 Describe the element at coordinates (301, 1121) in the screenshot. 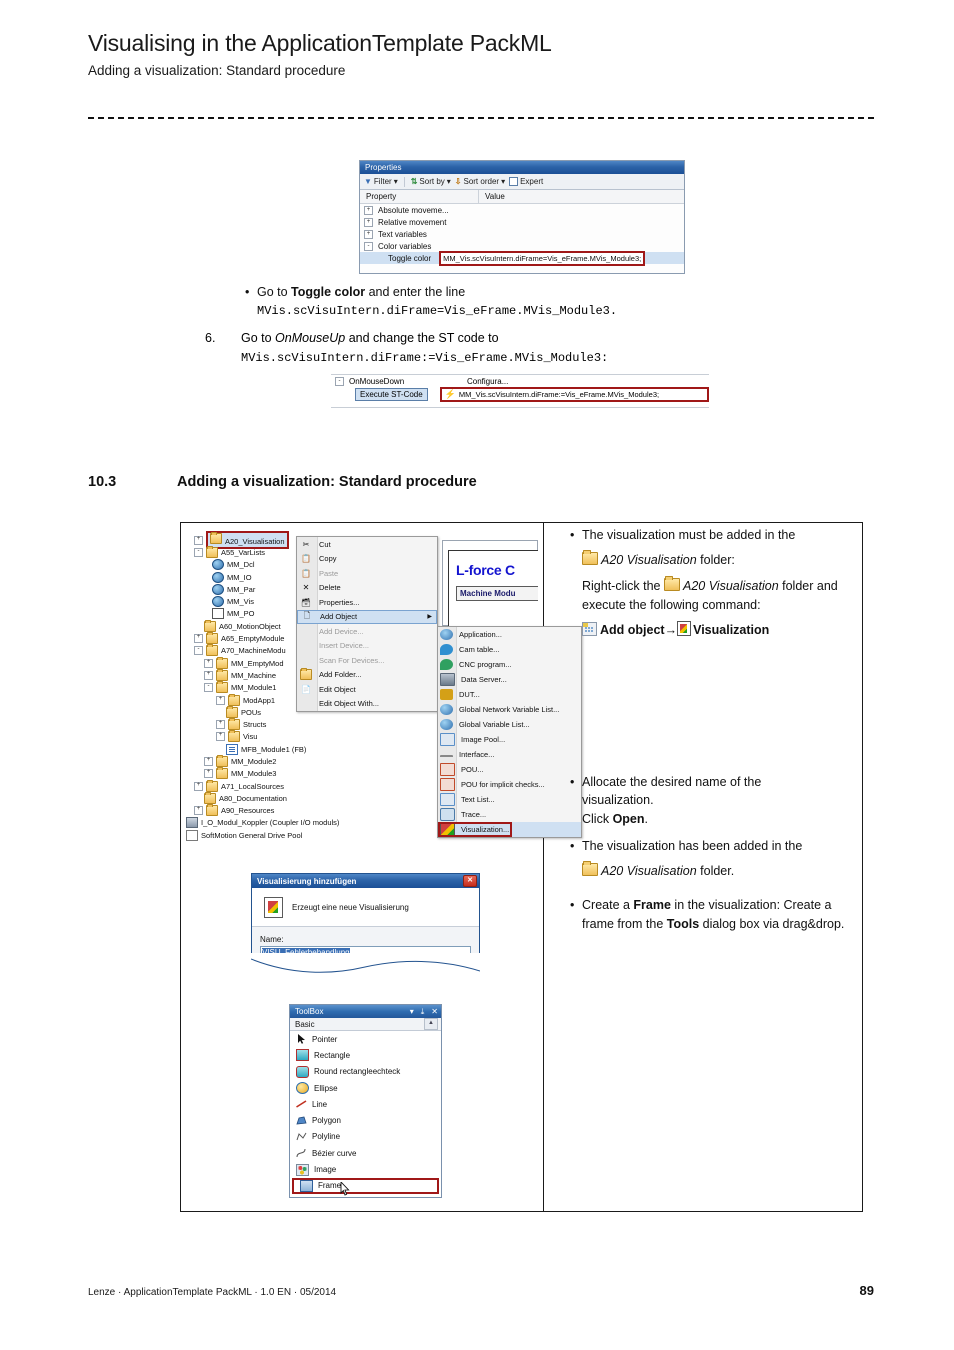

I see `polygon-icon` at that location.